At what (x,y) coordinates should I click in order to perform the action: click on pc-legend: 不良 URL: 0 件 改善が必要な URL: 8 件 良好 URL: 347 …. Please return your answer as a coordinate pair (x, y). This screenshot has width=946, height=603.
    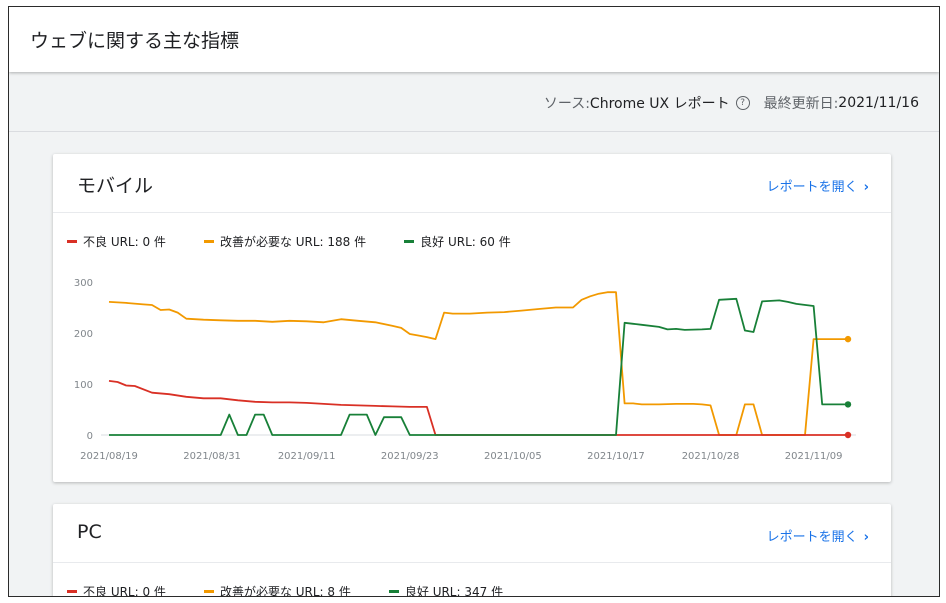
    Looking at the image, I should click on (304, 590).